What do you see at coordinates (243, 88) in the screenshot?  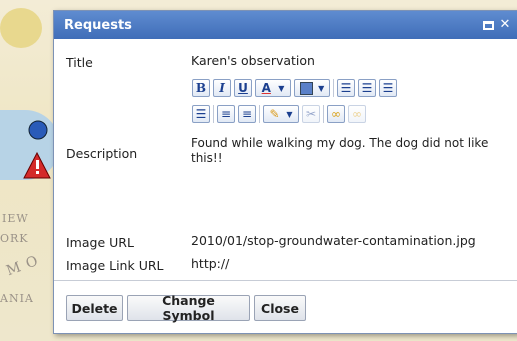 I see `underline-button: U` at bounding box center [243, 88].